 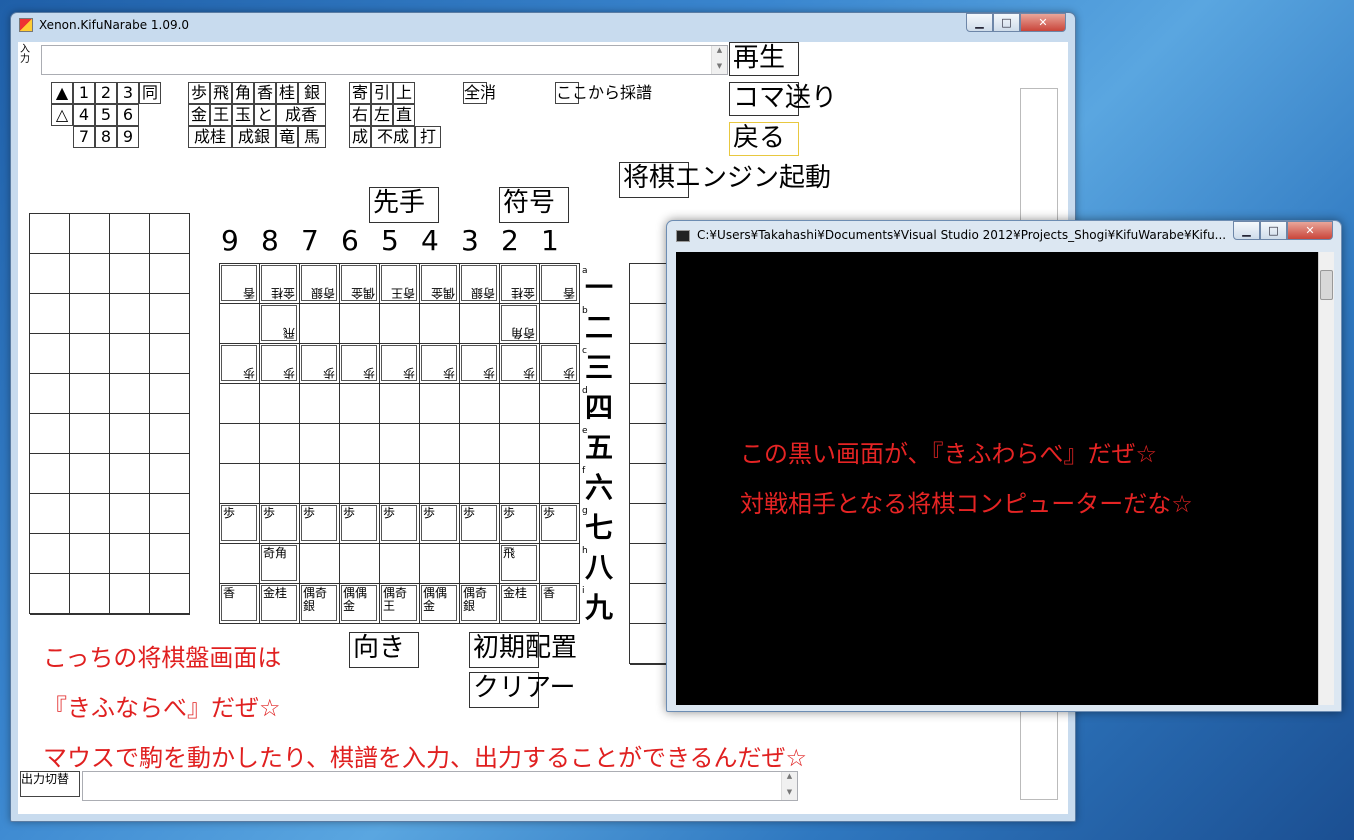 I want to click on board-square: 奇角, so click(x=519, y=323).